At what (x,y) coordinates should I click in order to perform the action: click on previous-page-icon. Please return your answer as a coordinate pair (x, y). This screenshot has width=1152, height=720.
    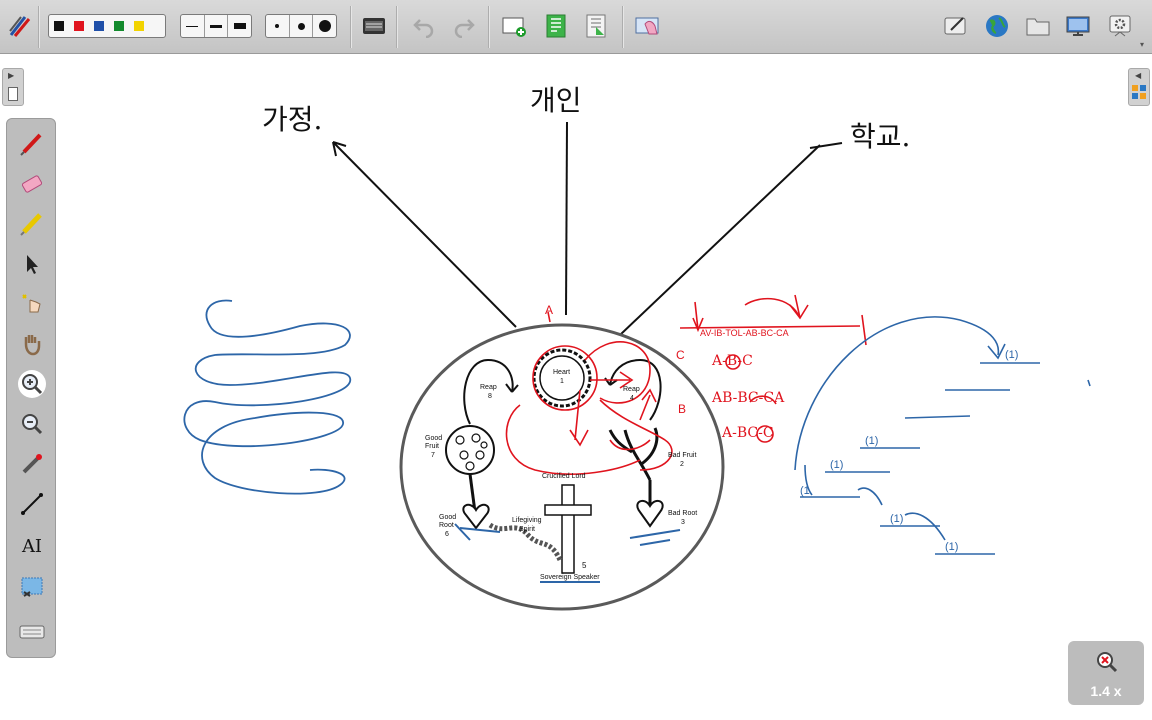
    Looking at the image, I should click on (556, 26).